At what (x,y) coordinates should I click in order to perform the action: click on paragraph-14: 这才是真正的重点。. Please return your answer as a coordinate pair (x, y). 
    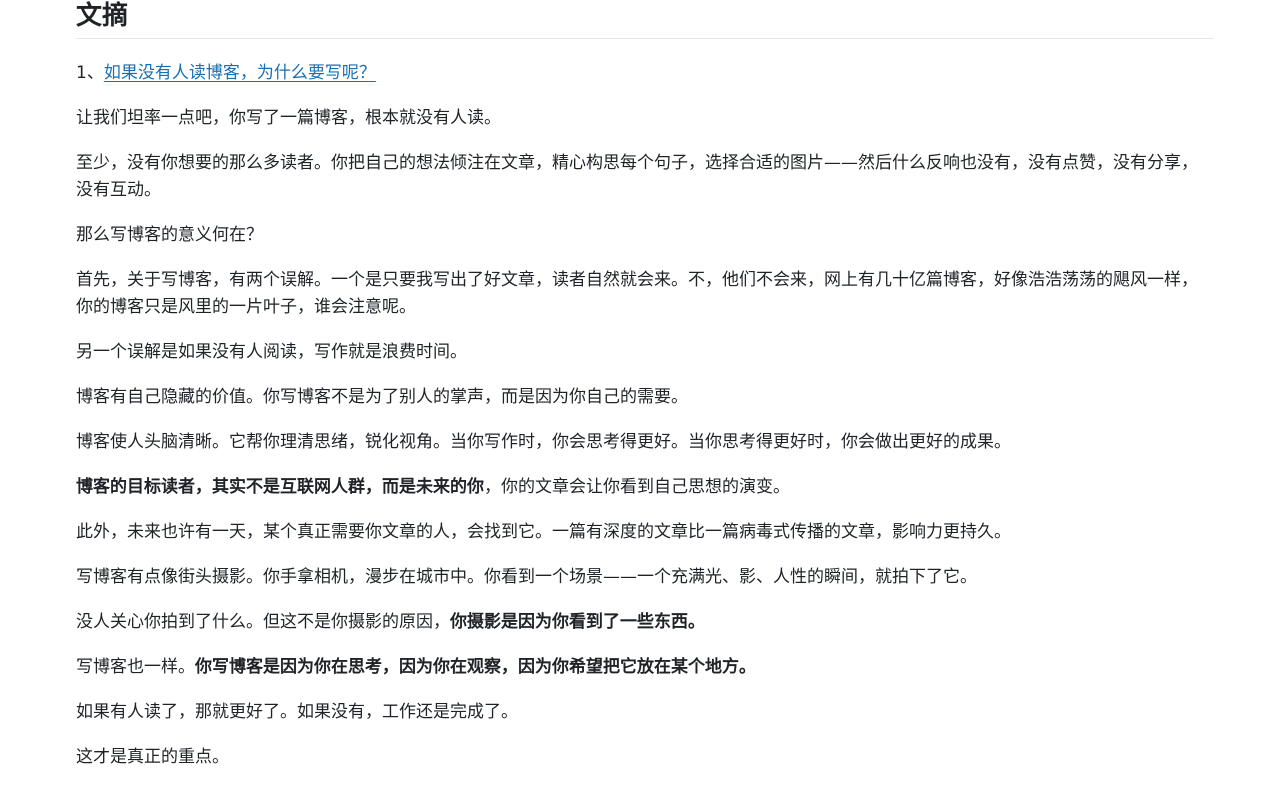
    Looking at the image, I should click on (645, 757).